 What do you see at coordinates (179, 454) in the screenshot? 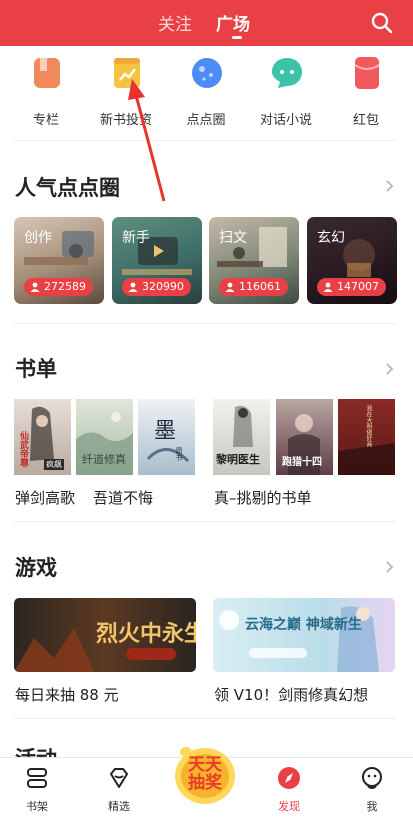
I see `cover-subtitle: 昂书` at bounding box center [179, 454].